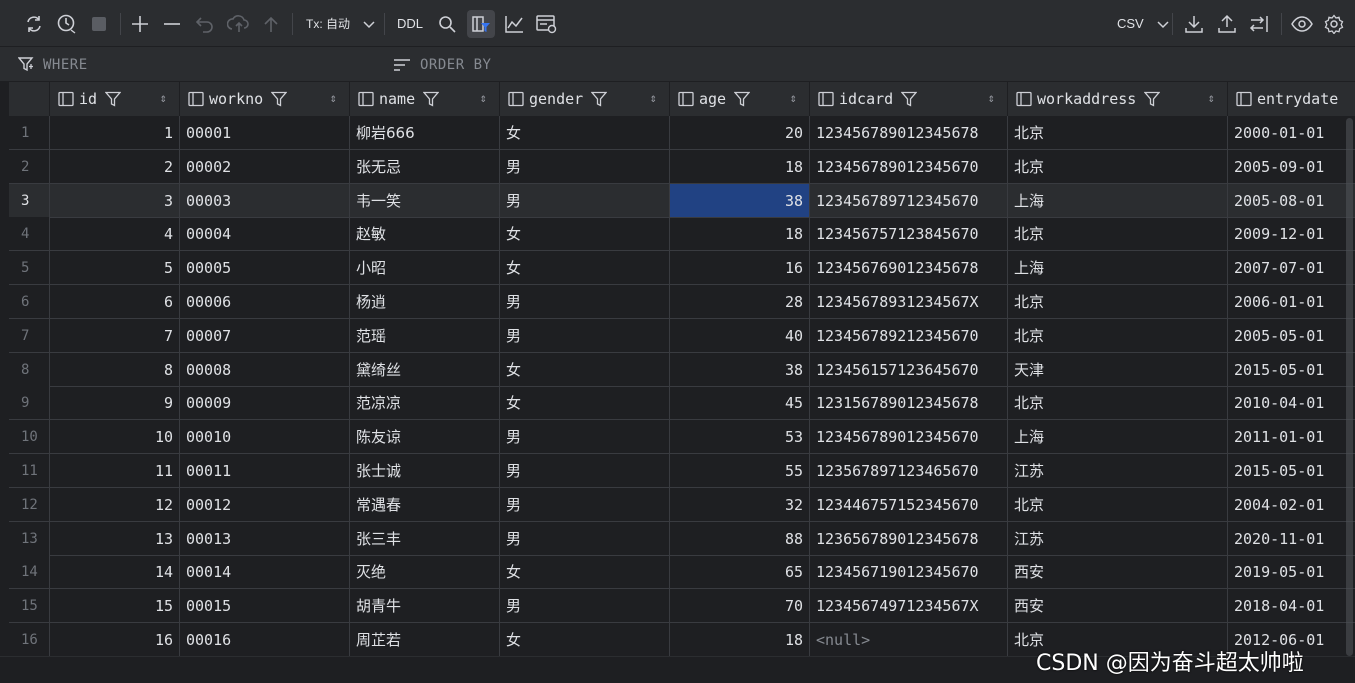 The width and height of the screenshot is (1355, 683). Describe the element at coordinates (1291, 99) in the screenshot. I see `column-header-entrydate: entrydate` at that location.